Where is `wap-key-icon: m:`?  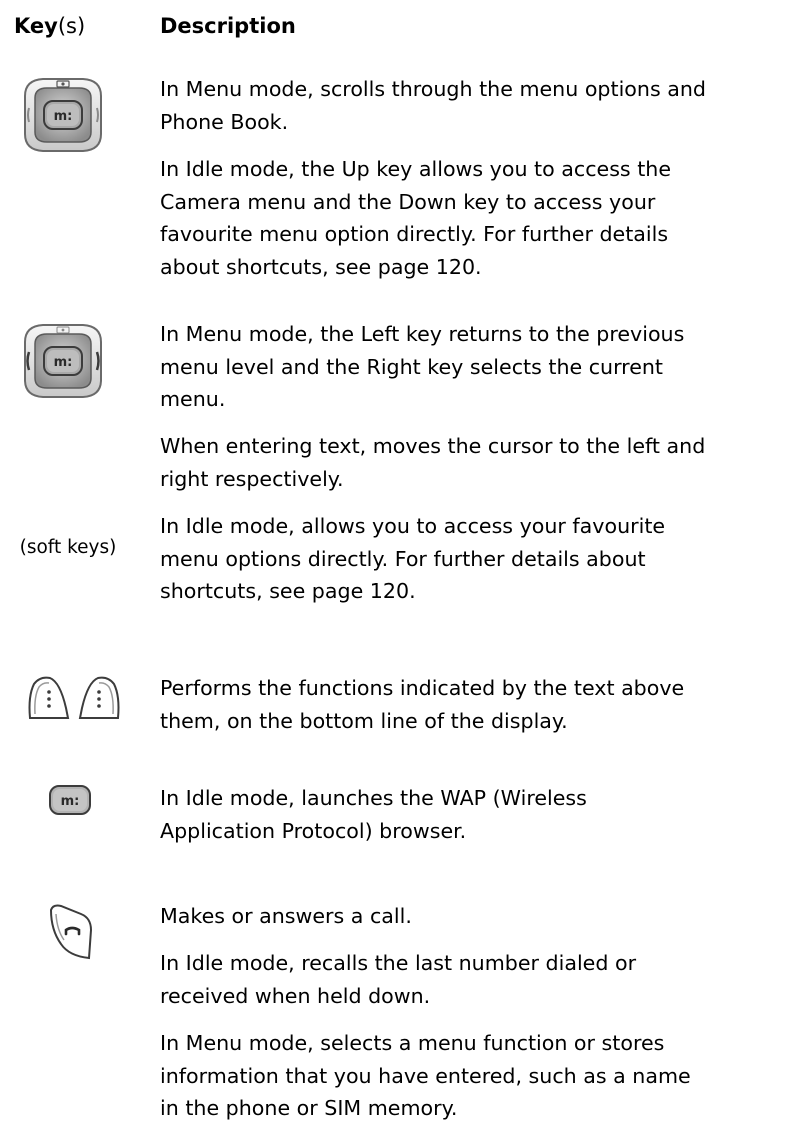
wap-key-icon: m: is located at coordinates (70, 800).